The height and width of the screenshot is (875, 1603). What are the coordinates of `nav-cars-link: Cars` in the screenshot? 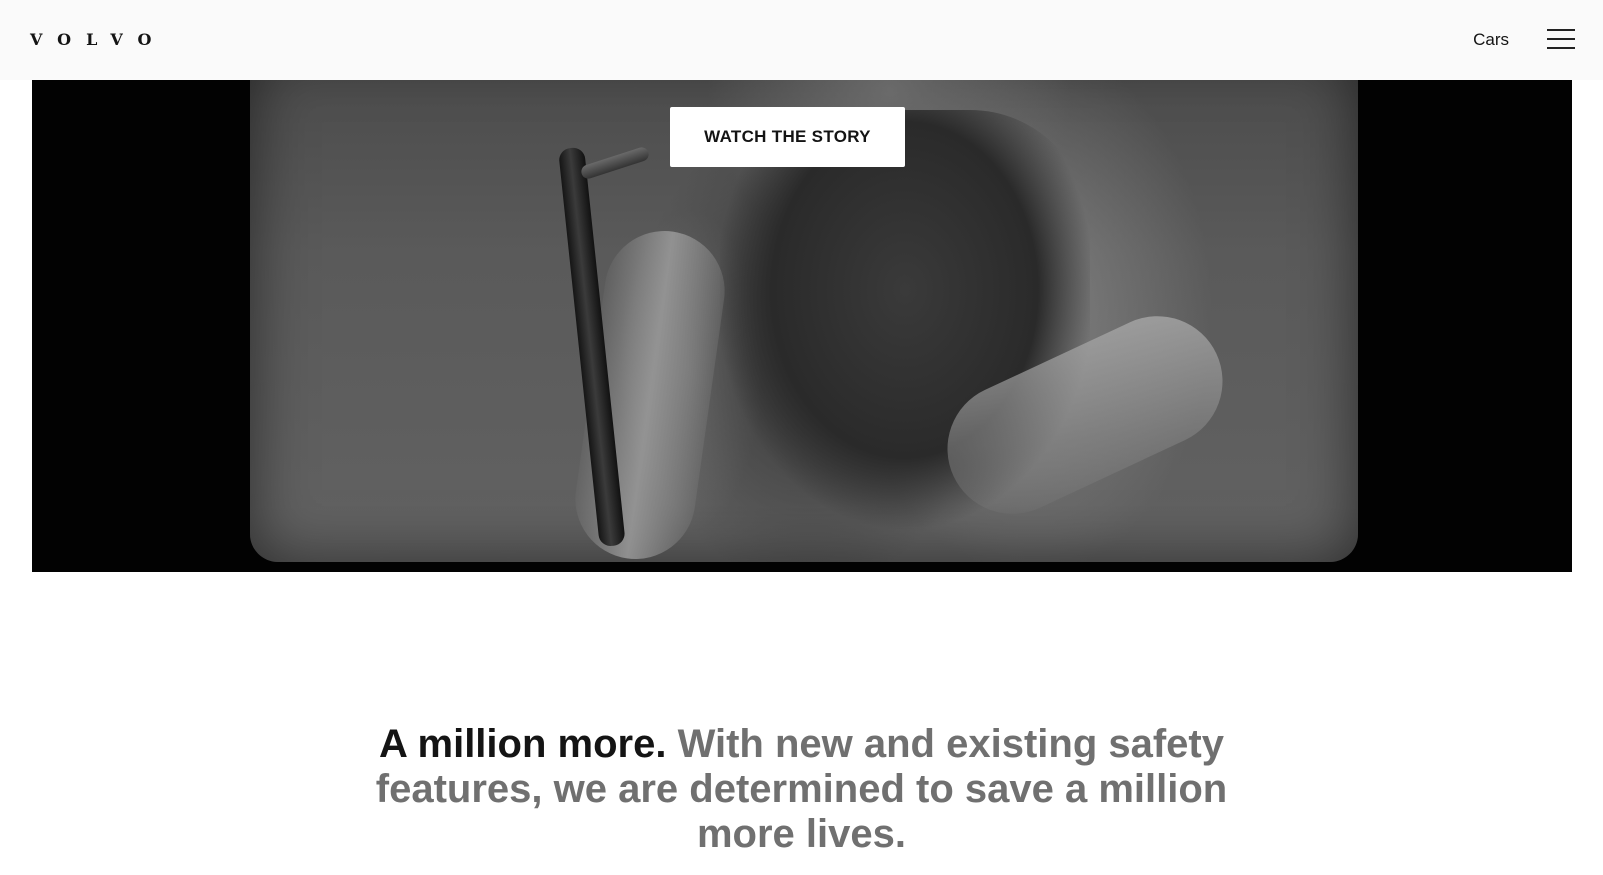 It's located at (1491, 40).